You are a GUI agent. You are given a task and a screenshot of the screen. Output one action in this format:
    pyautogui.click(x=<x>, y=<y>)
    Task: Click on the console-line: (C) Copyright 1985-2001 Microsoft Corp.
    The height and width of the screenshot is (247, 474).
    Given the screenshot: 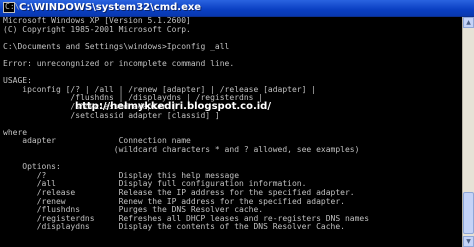 What is the action you would take?
    pyautogui.click(x=97, y=29)
    